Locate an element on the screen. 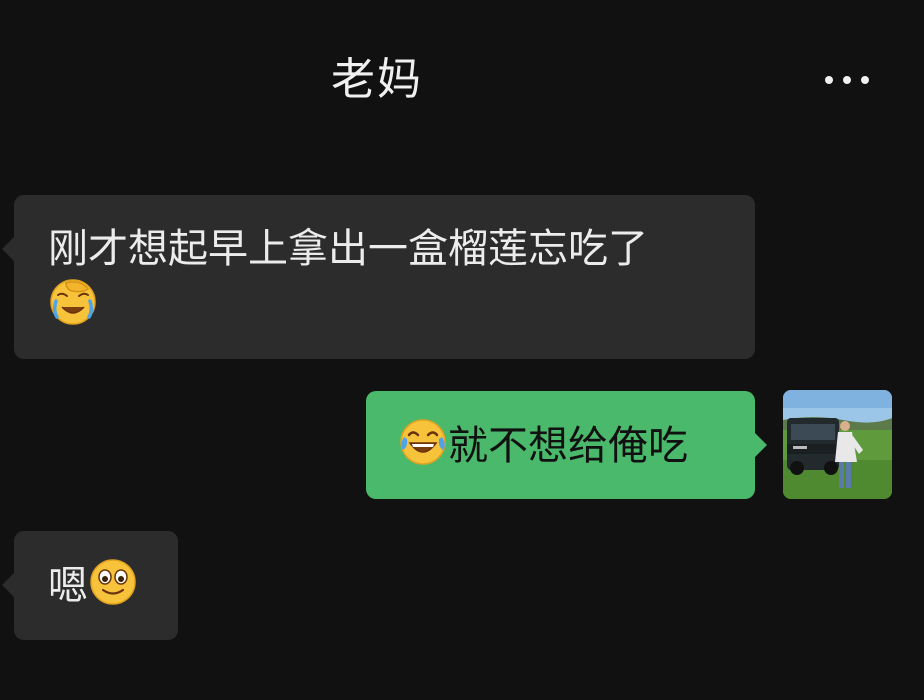 Image resolution: width=924 pixels, height=700 pixels. smiling-face-icon is located at coordinates (113, 582).